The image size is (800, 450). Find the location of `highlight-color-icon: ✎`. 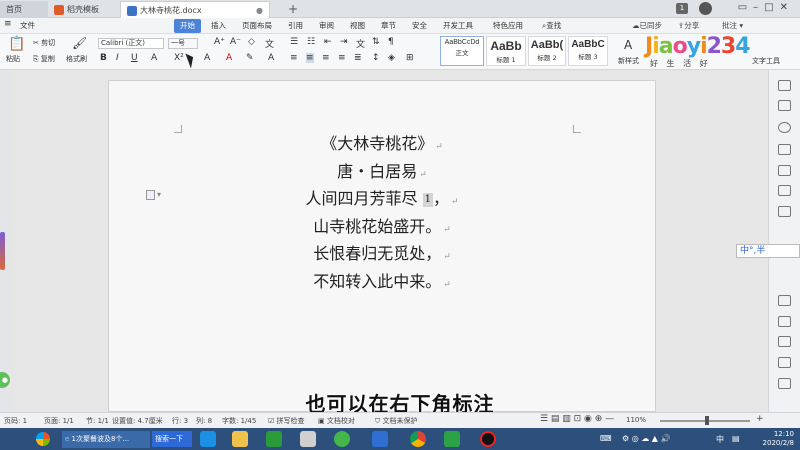

highlight-color-icon: ✎ is located at coordinates (250, 58).